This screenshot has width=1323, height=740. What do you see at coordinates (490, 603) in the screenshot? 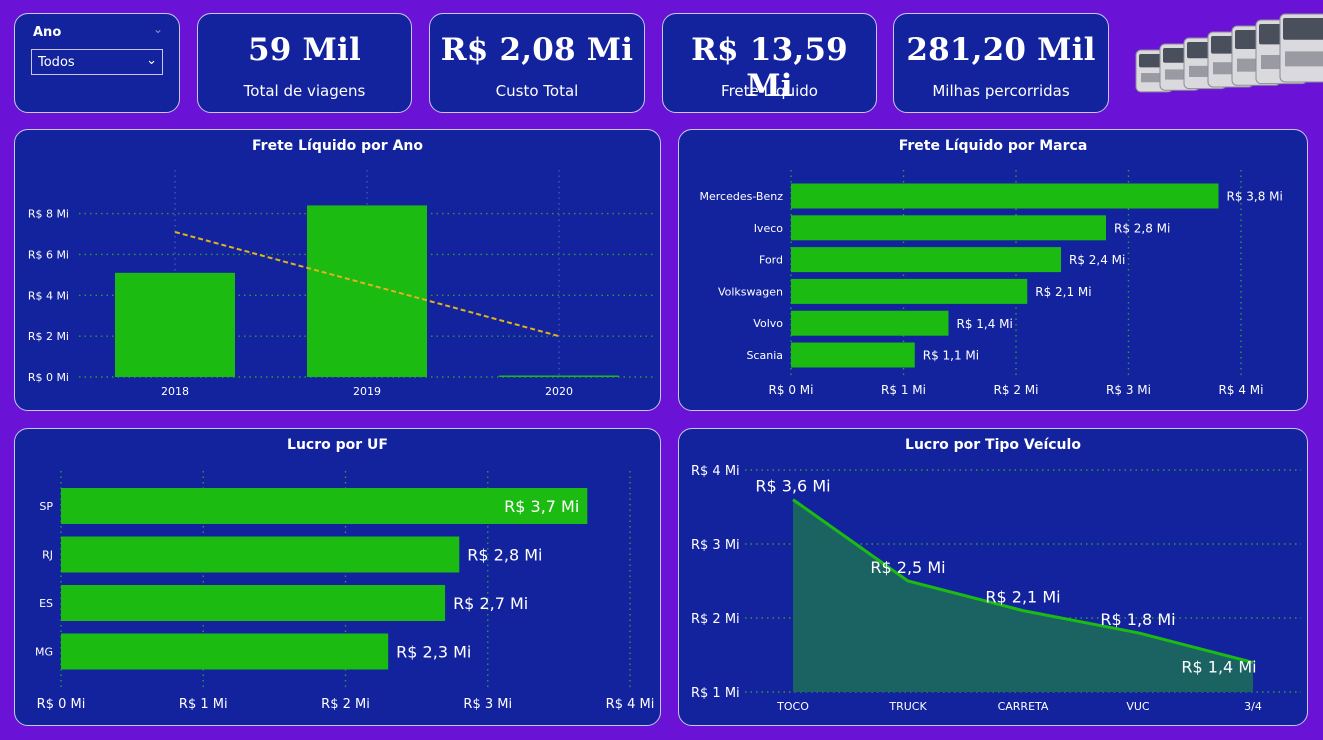
I see `data-label: R$ 2,7 Mi` at bounding box center [490, 603].